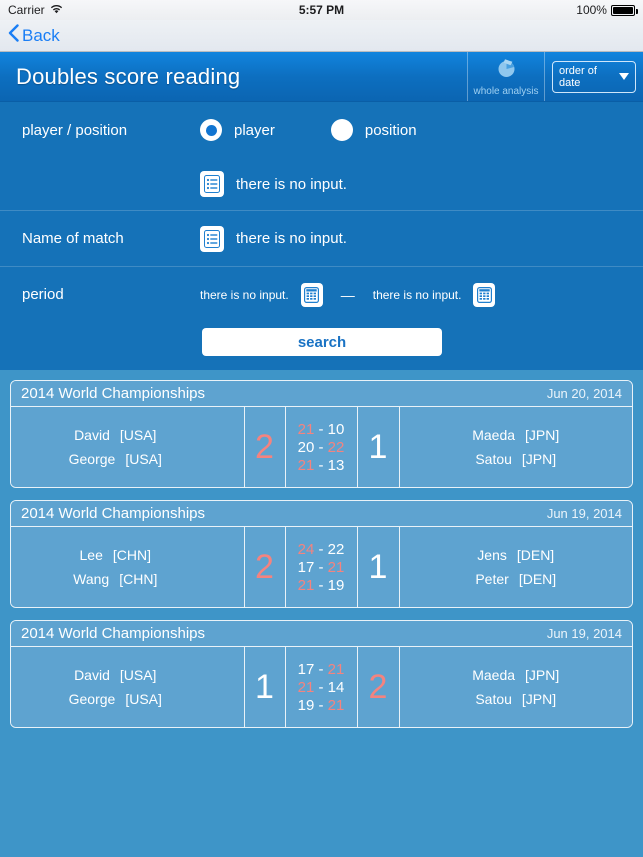  I want to click on player-entry: Wang [CHN], so click(127, 579).